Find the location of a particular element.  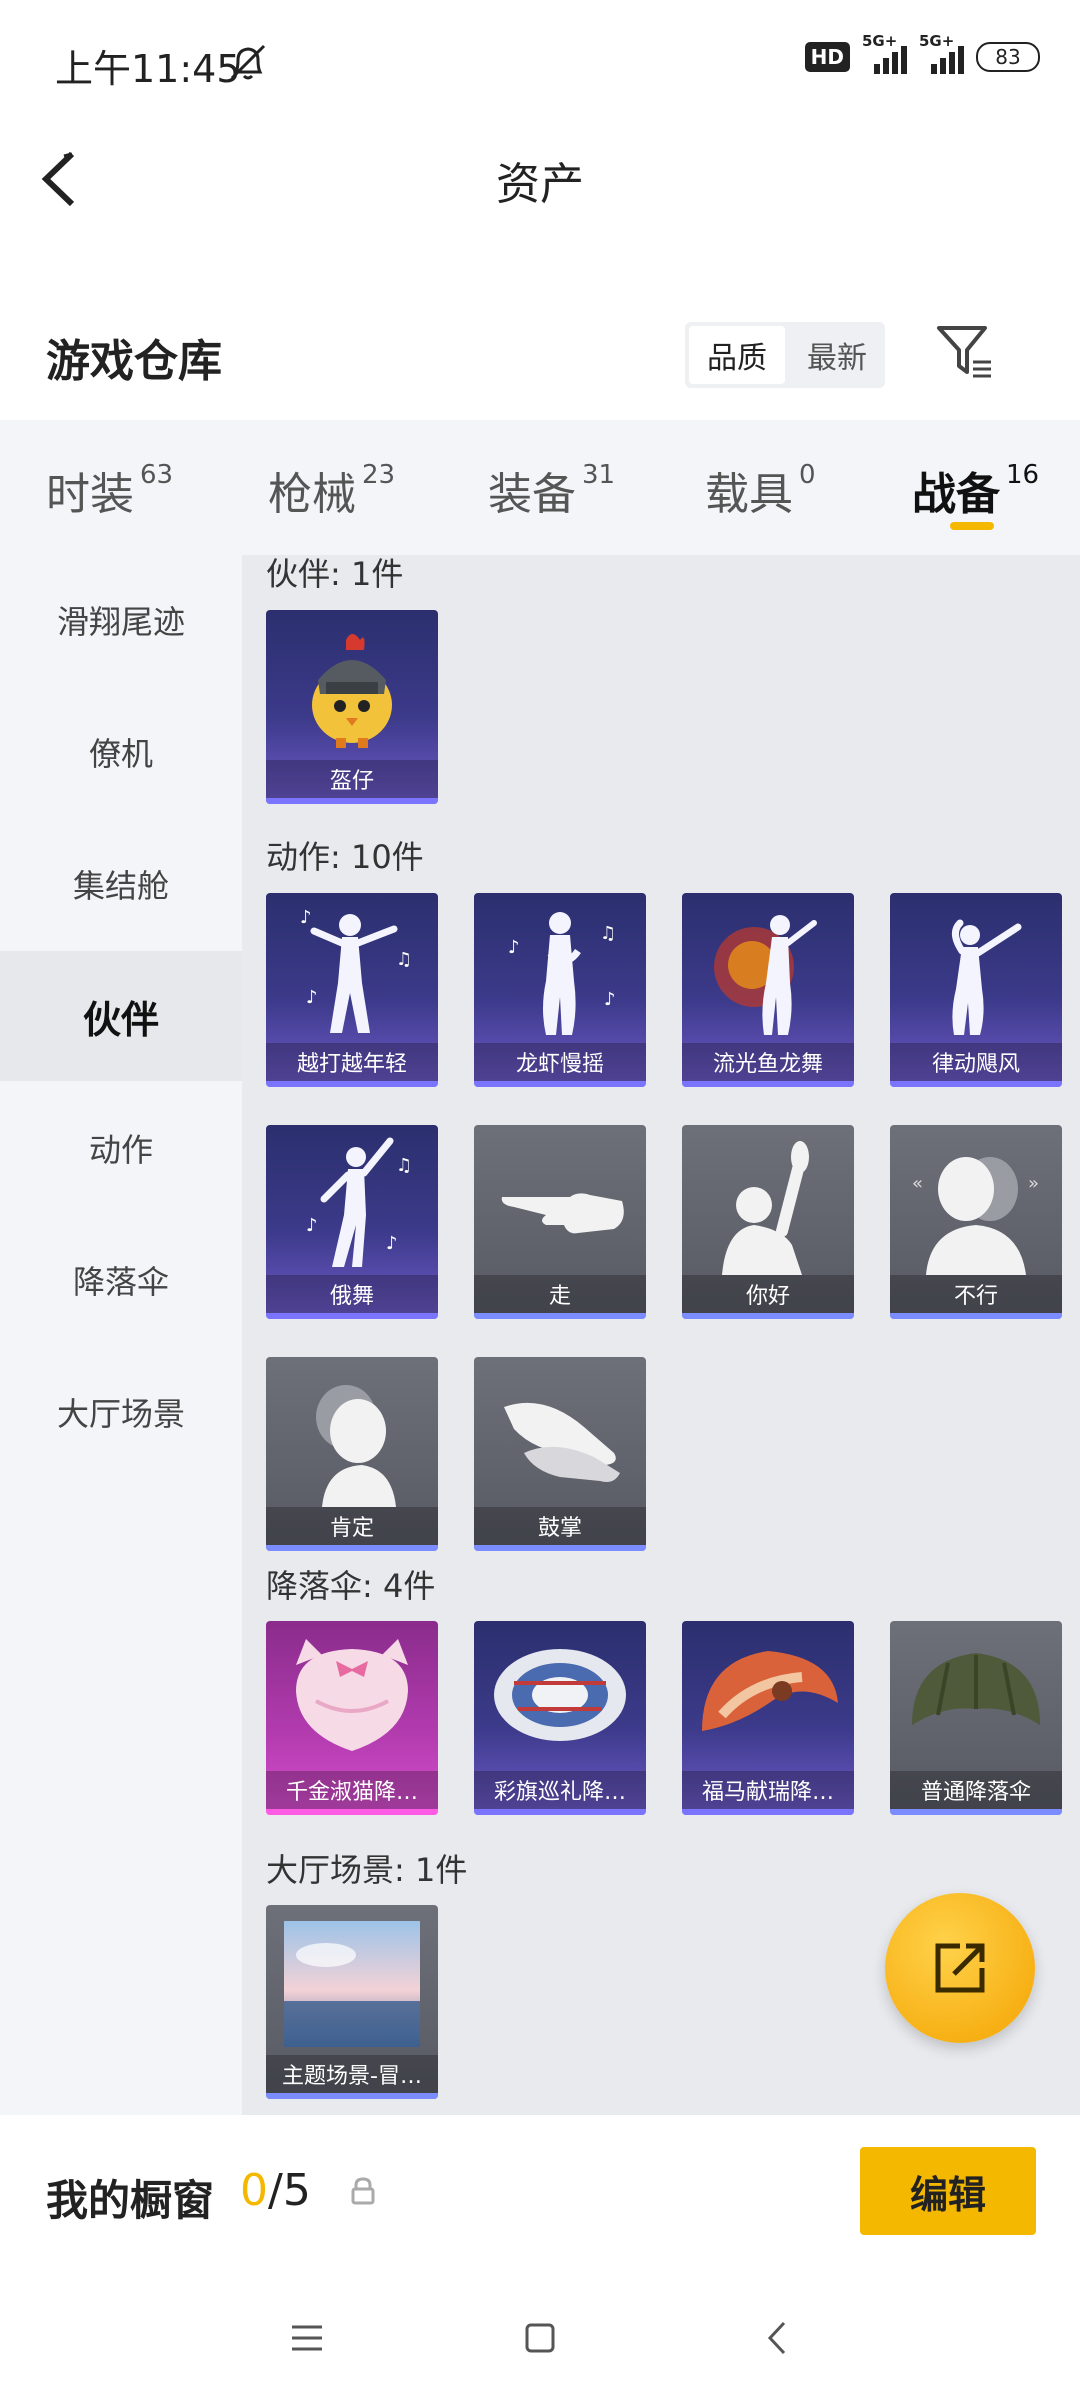

item-label: 俄舞 is located at coordinates (352, 1294).